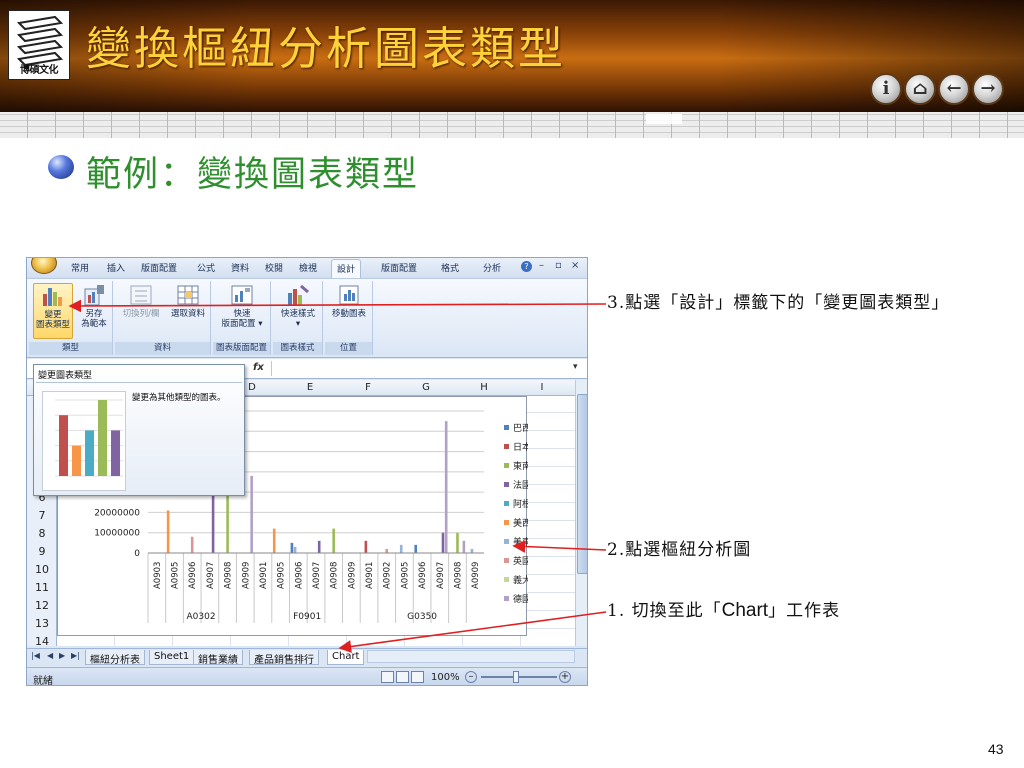 This screenshot has width=1024, height=768. What do you see at coordinates (206, 267) in the screenshot?
I see `tab-formulas: 公式` at bounding box center [206, 267].